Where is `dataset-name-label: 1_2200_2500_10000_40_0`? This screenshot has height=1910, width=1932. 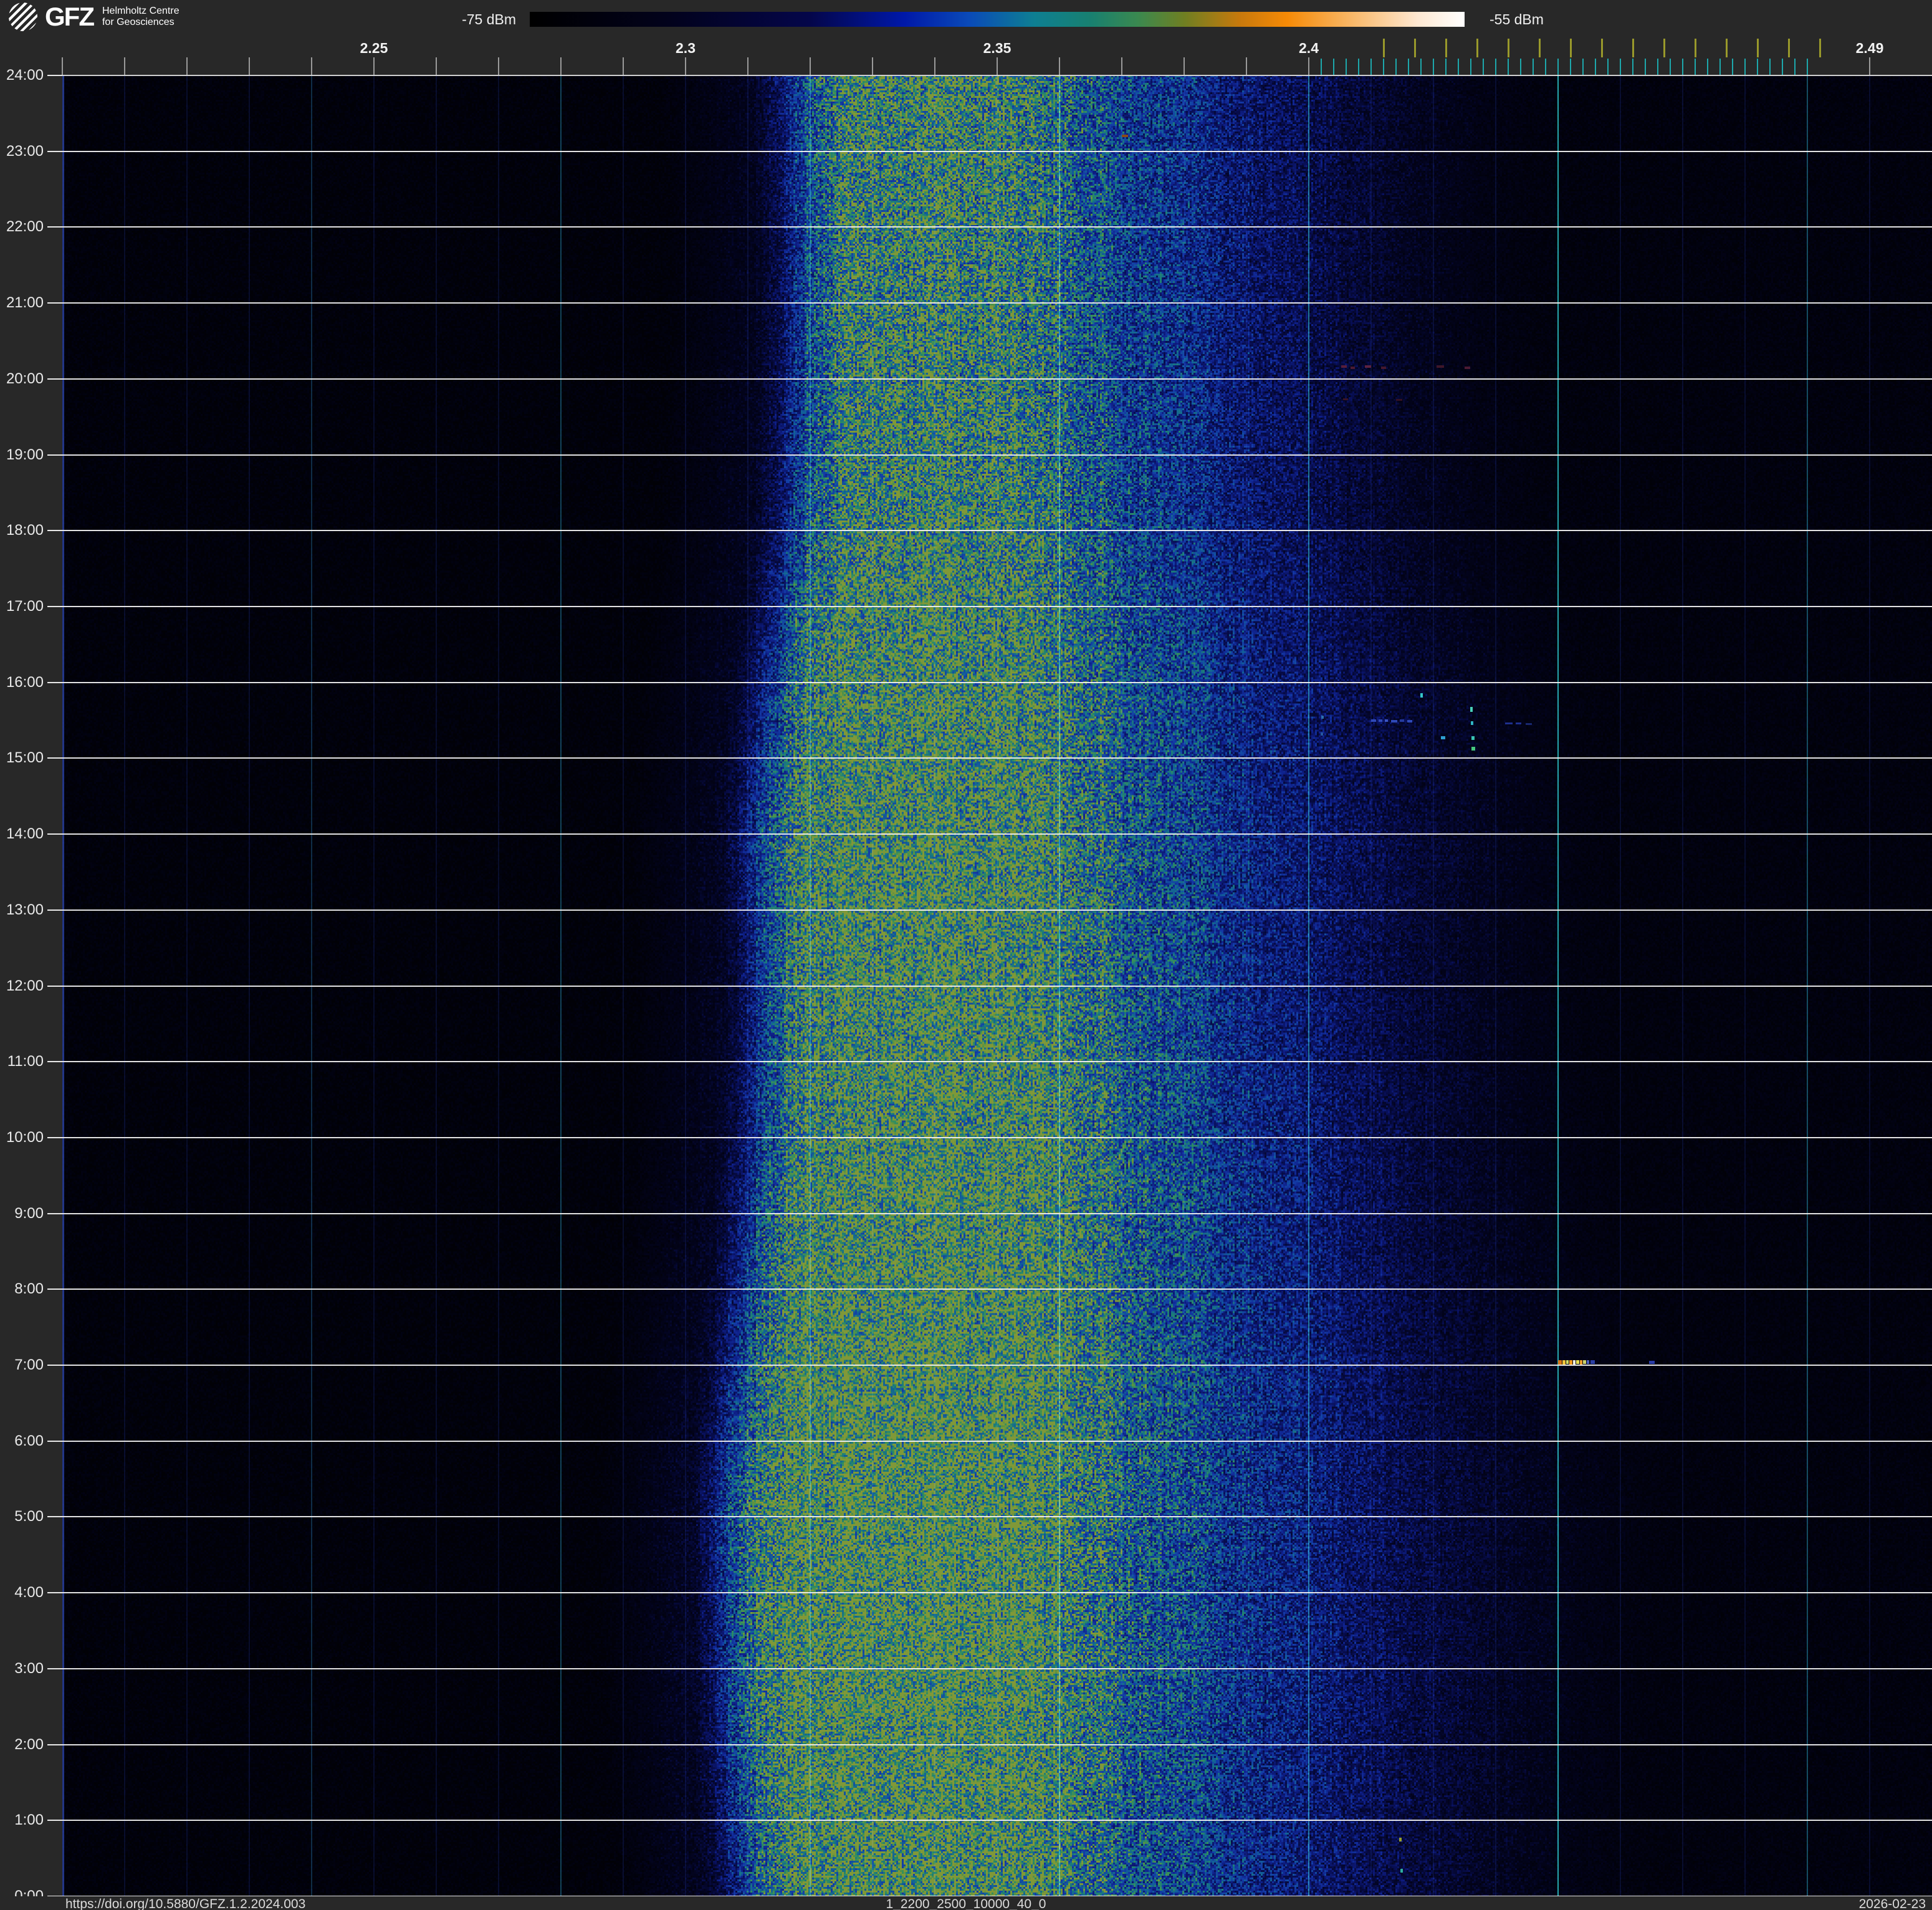
dataset-name-label: 1_2200_2500_10000_40_0 is located at coordinates (966, 1903).